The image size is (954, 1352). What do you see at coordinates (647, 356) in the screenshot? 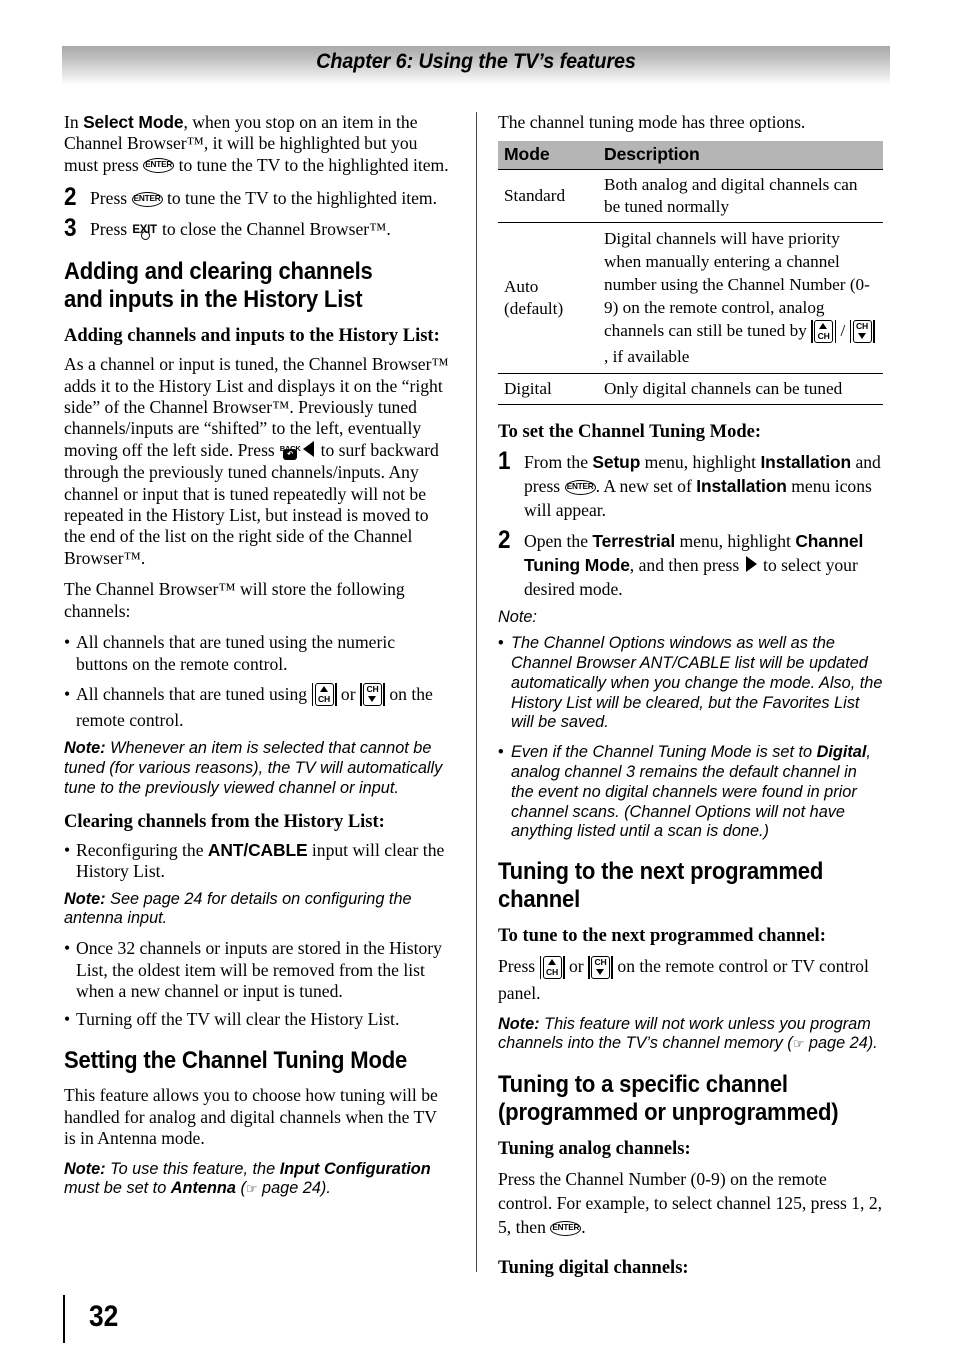
I see `desc-part2: , if available` at bounding box center [647, 356].